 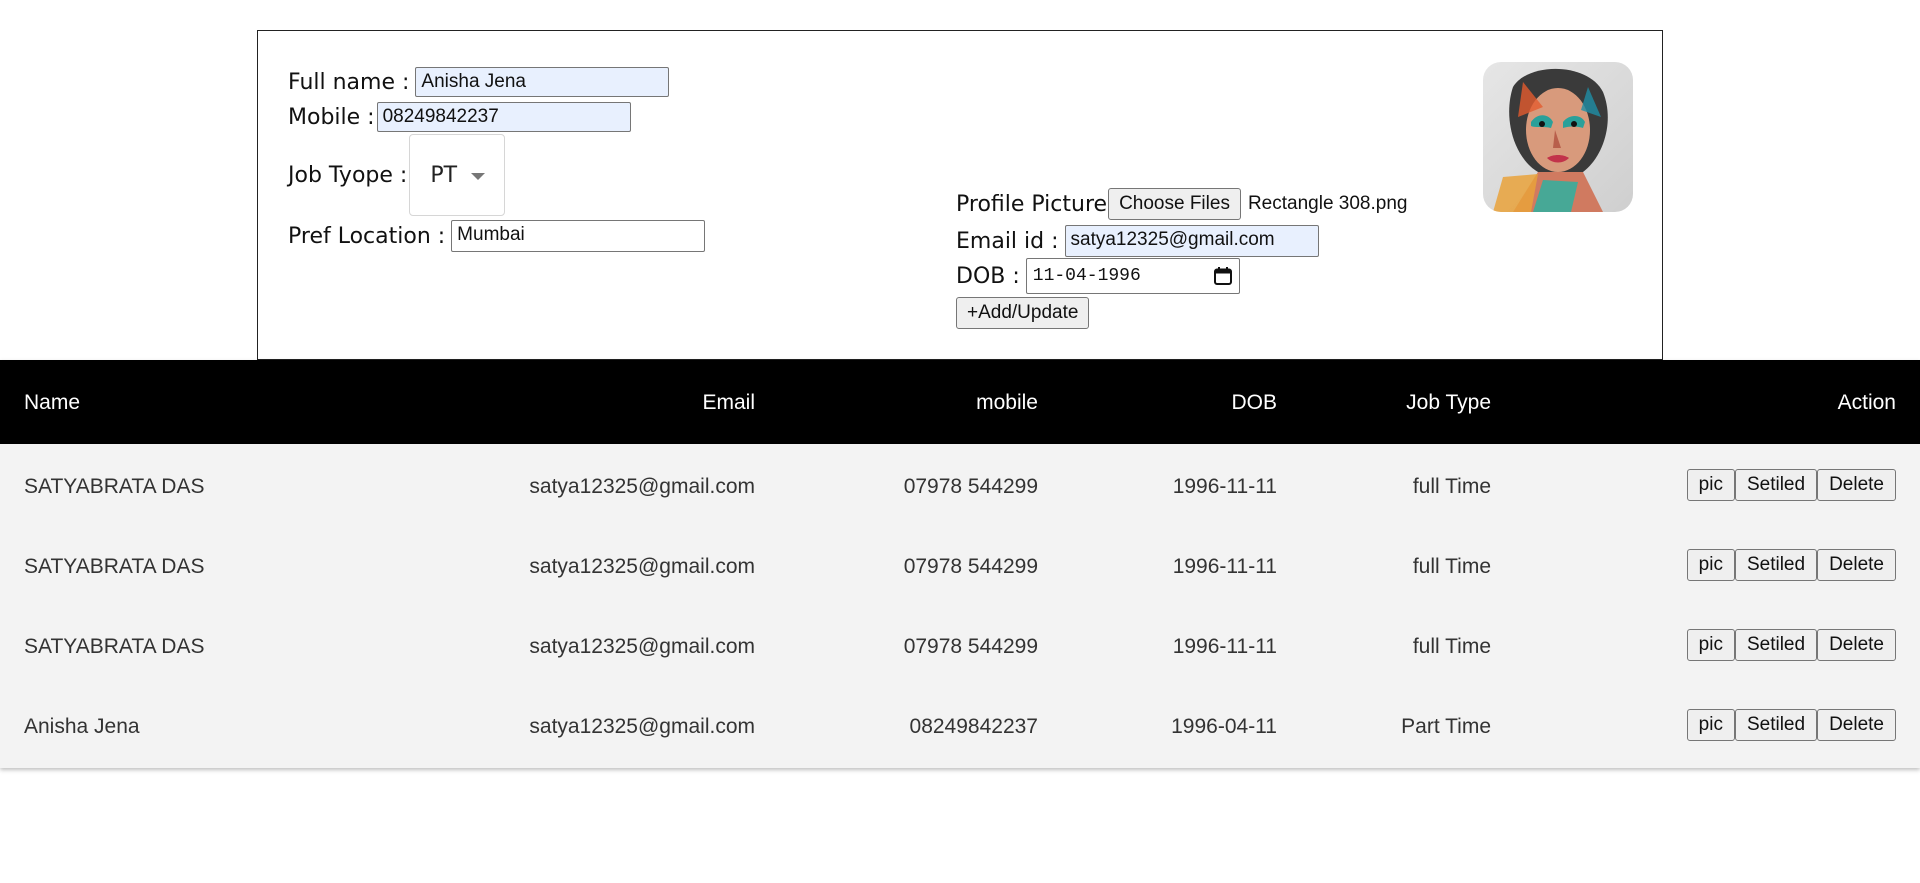 What do you see at coordinates (52, 402) in the screenshot?
I see `header-name: Name` at bounding box center [52, 402].